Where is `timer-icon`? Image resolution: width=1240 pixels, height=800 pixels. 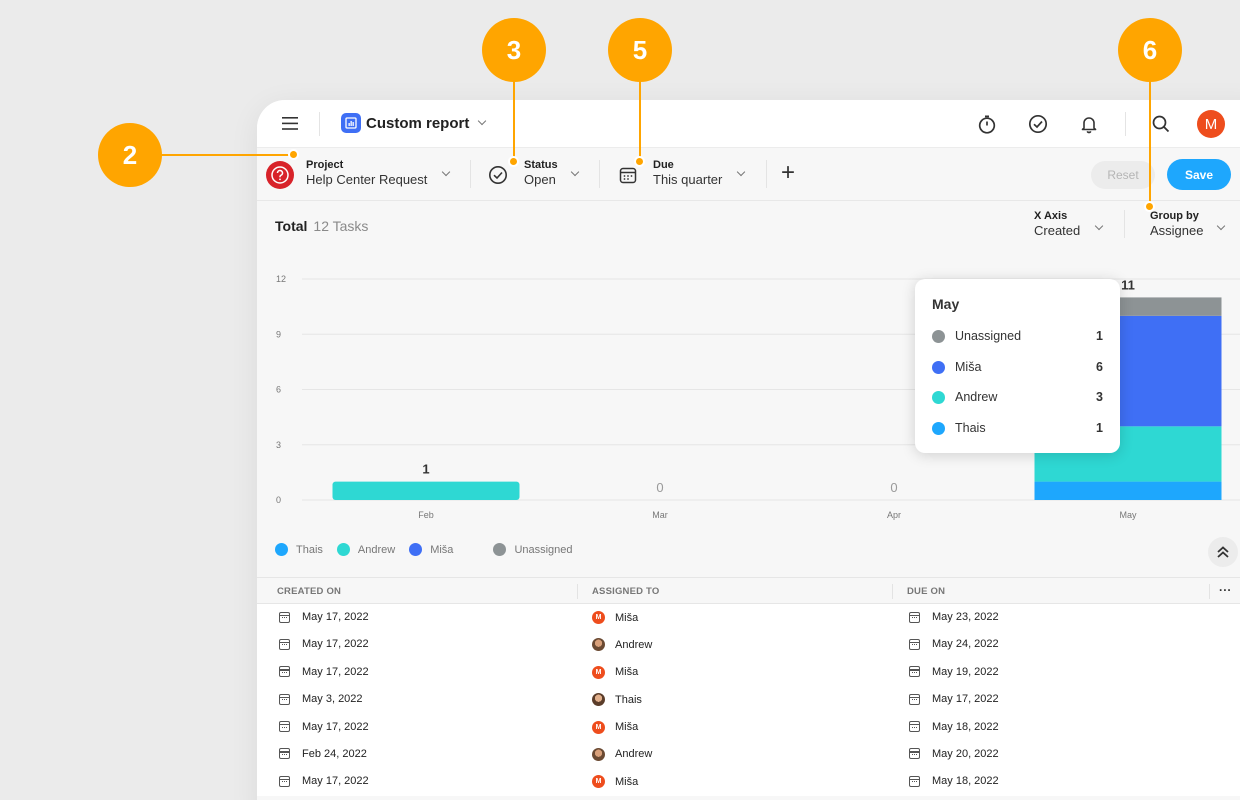
timer-icon is located at coordinates (987, 124).